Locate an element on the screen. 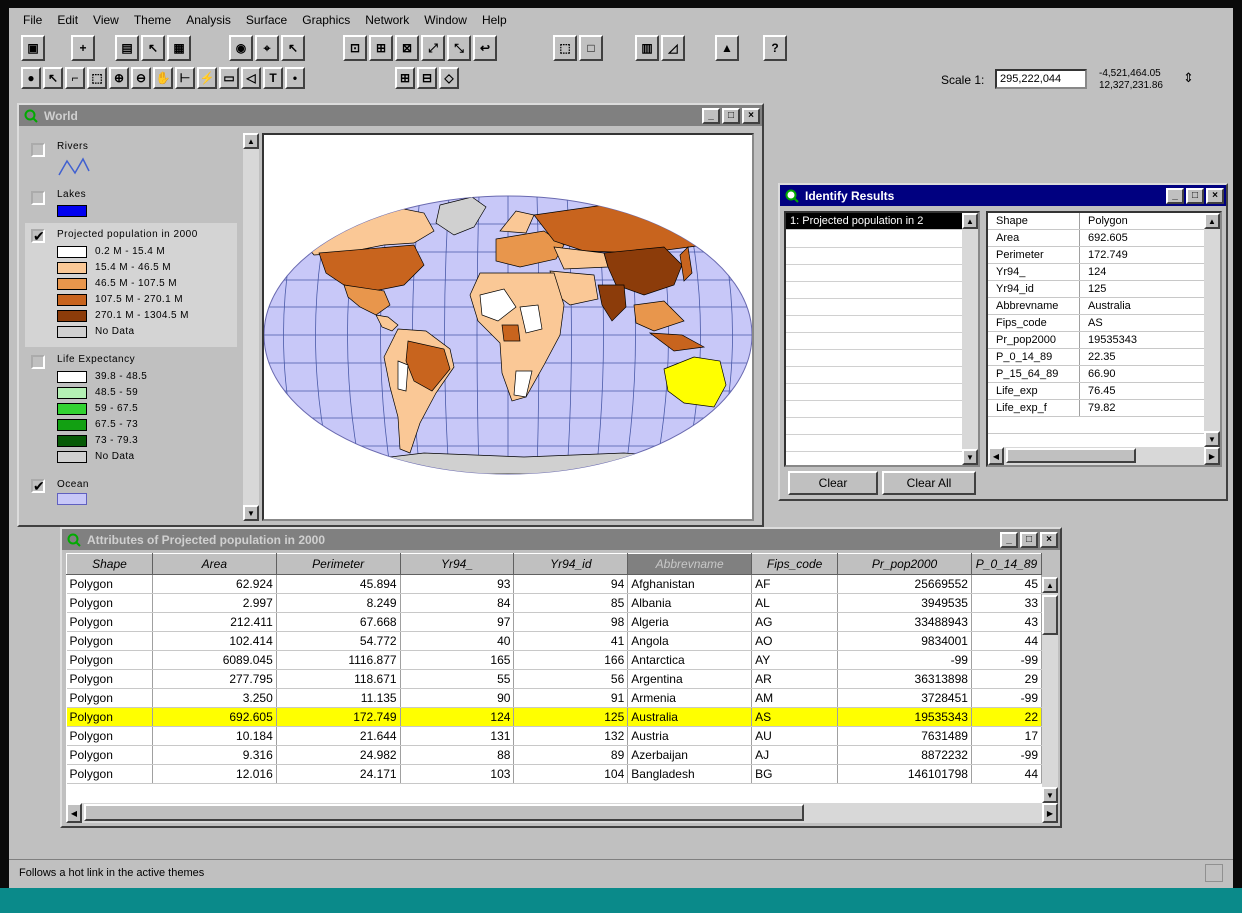  select-feature-icon: ⬚ is located at coordinates (97, 78).